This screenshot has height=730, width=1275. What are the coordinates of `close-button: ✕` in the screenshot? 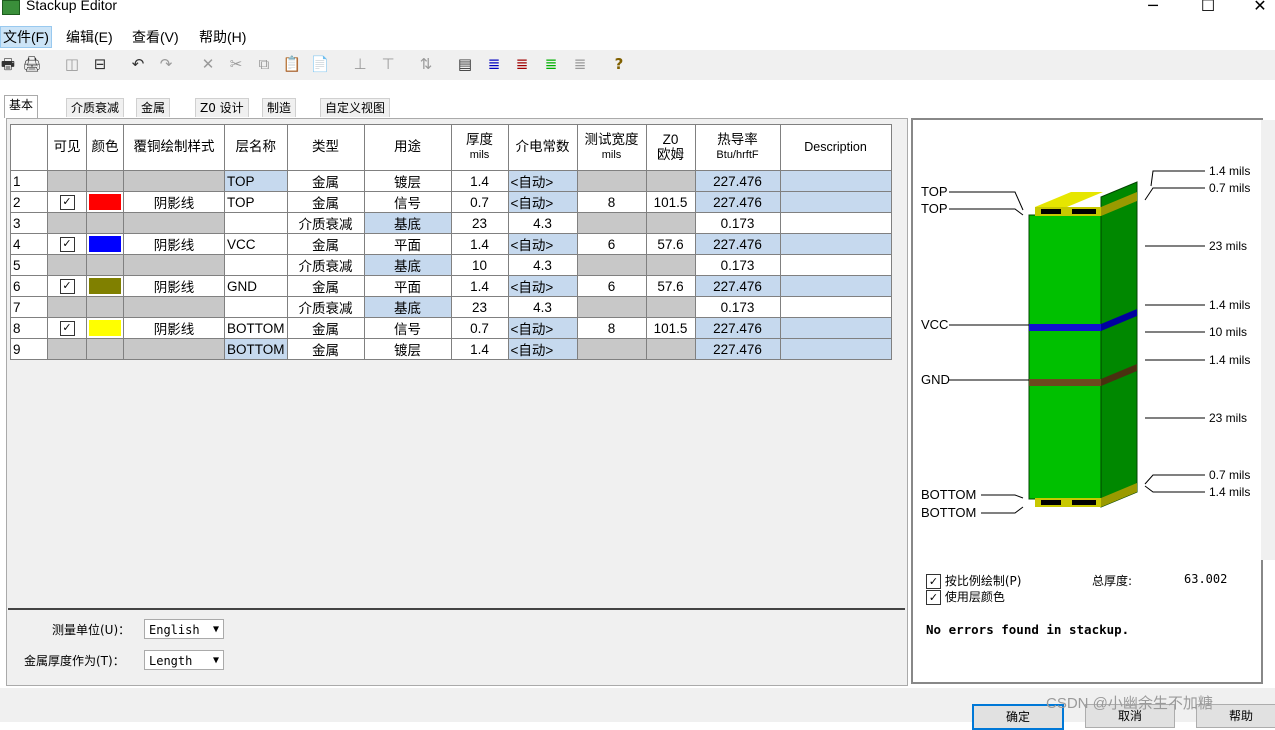 It's located at (1257, 8).